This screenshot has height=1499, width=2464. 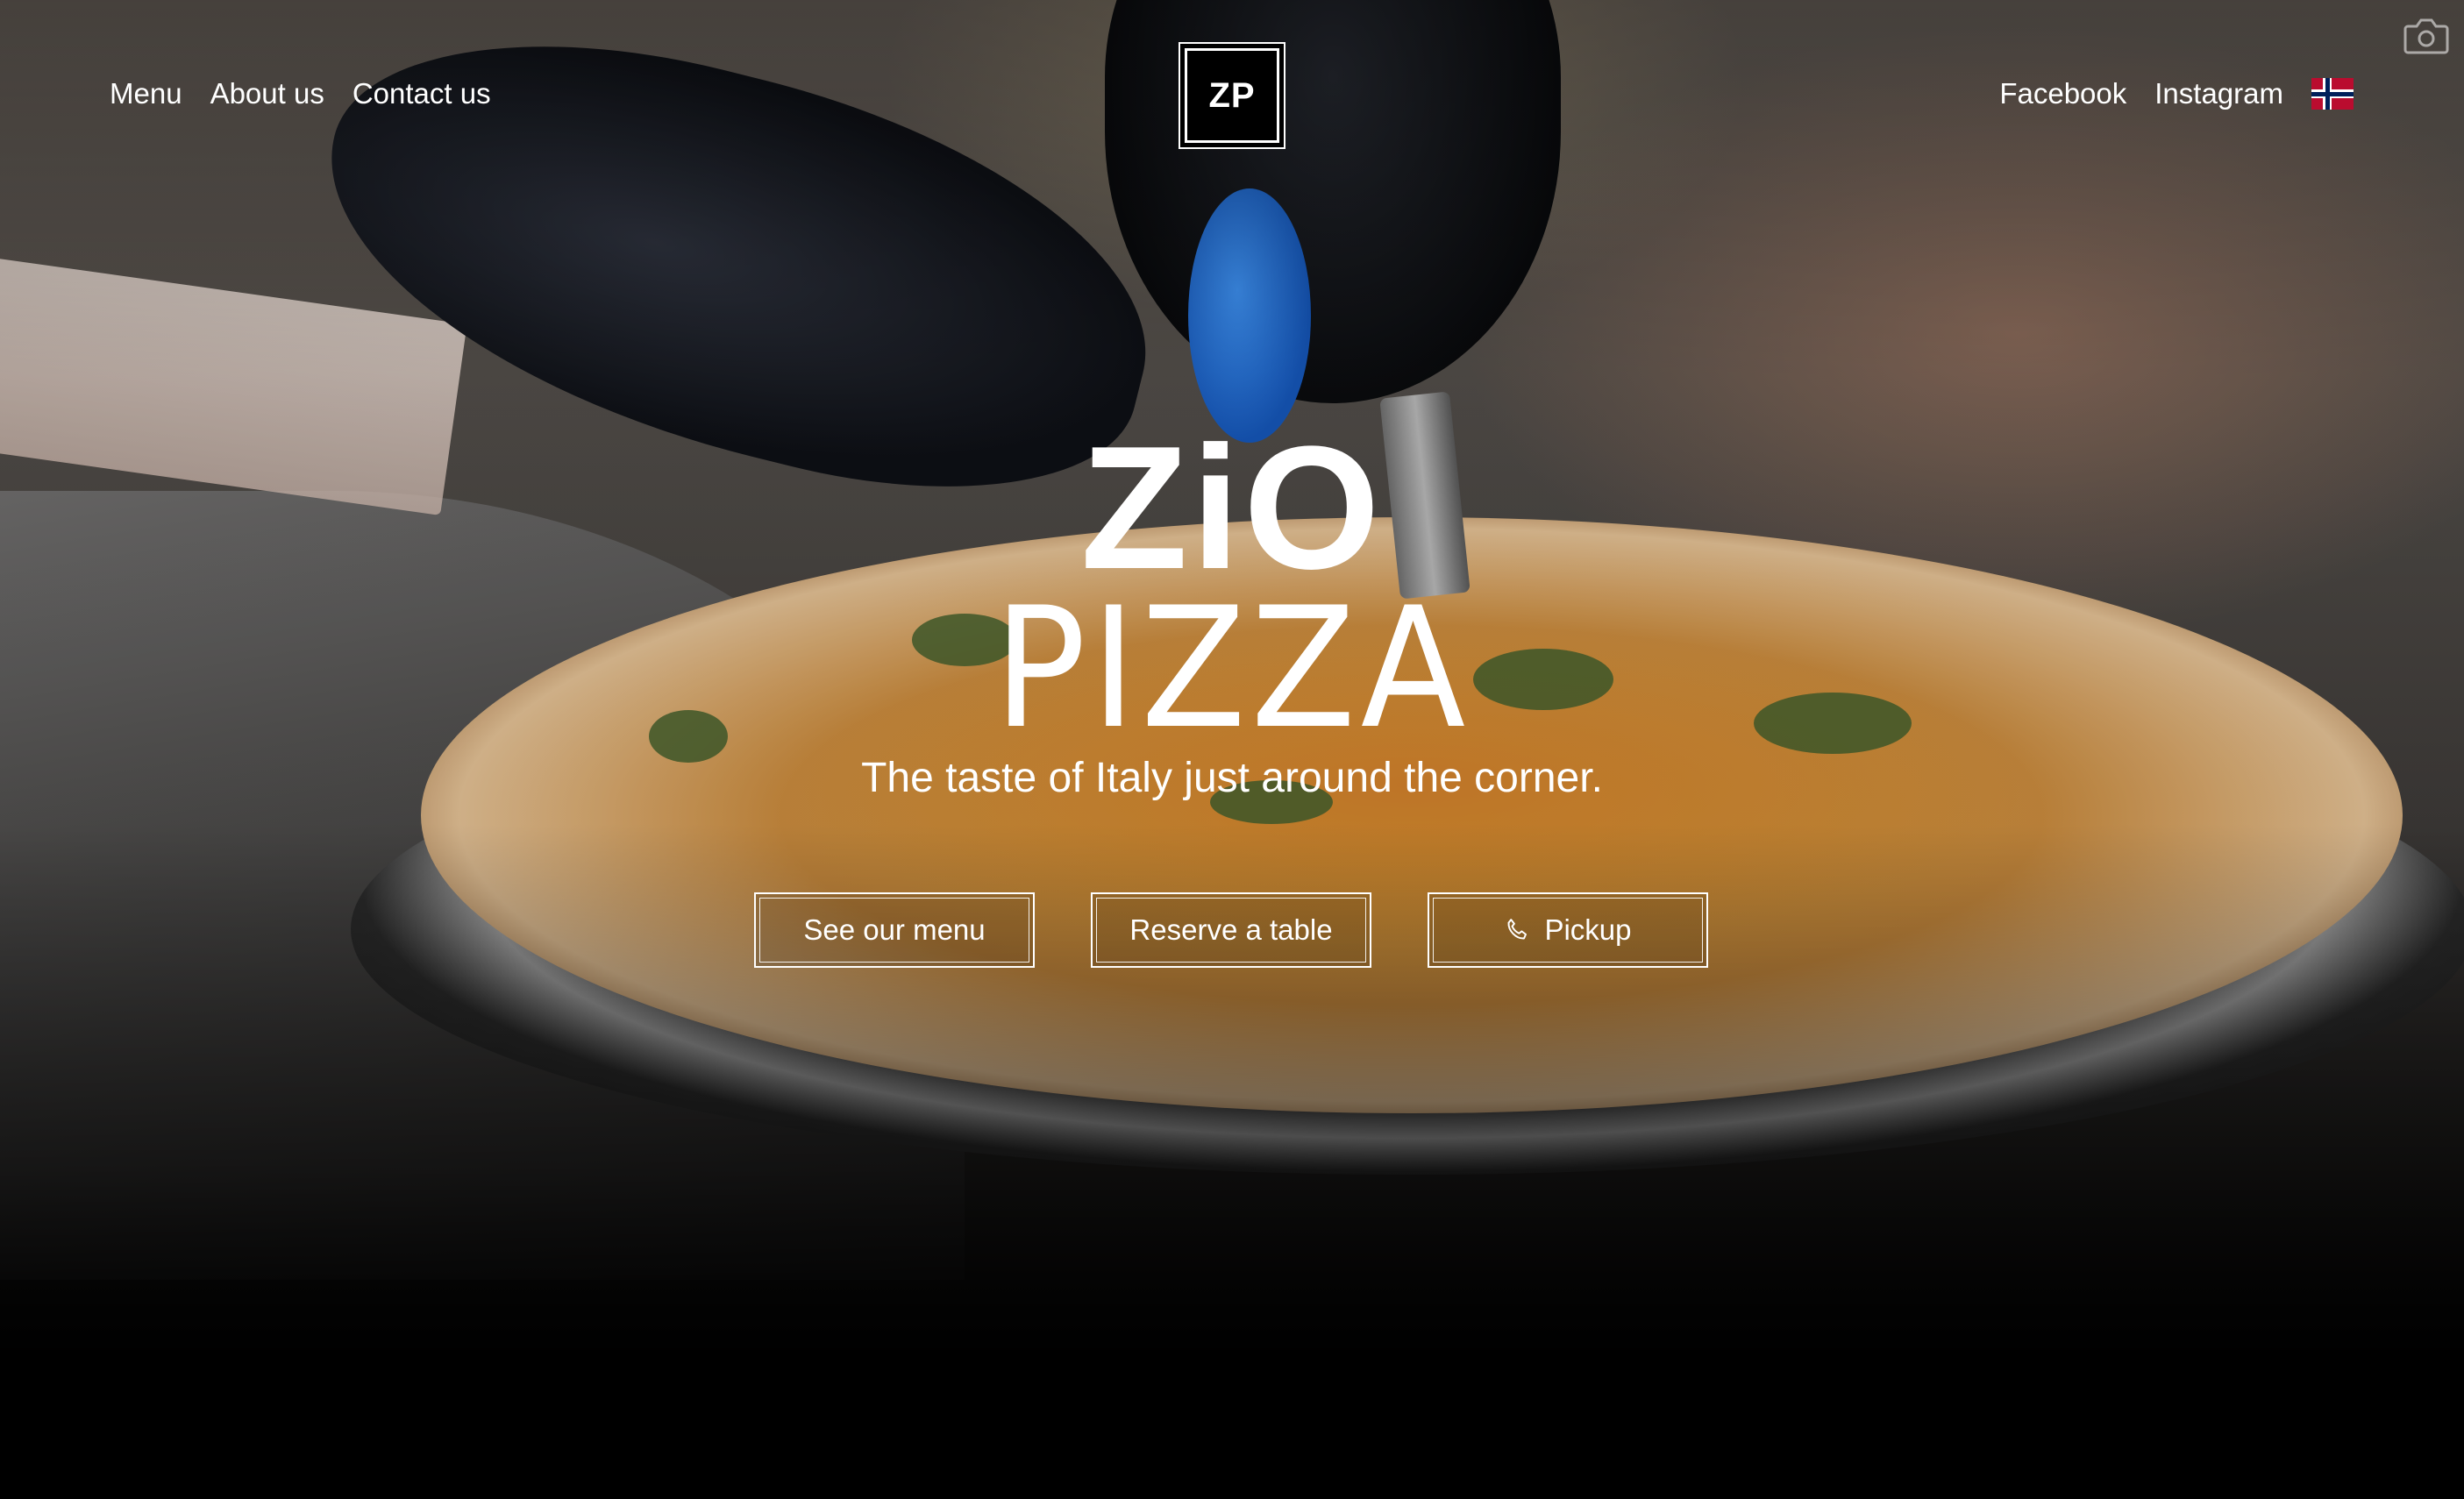 I want to click on nav-link-contact-us: Contact us, so click(x=422, y=93).